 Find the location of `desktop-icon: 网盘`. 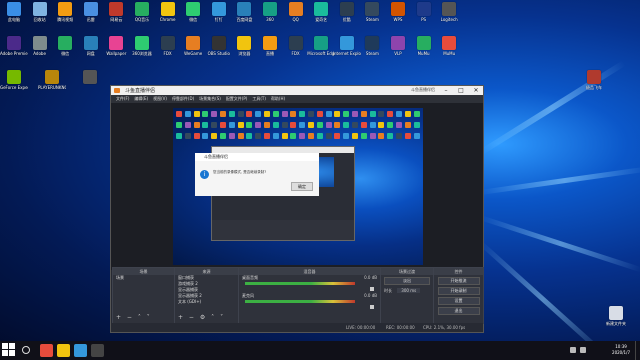

desktop-icon: 网盘 is located at coordinates (91, 46).